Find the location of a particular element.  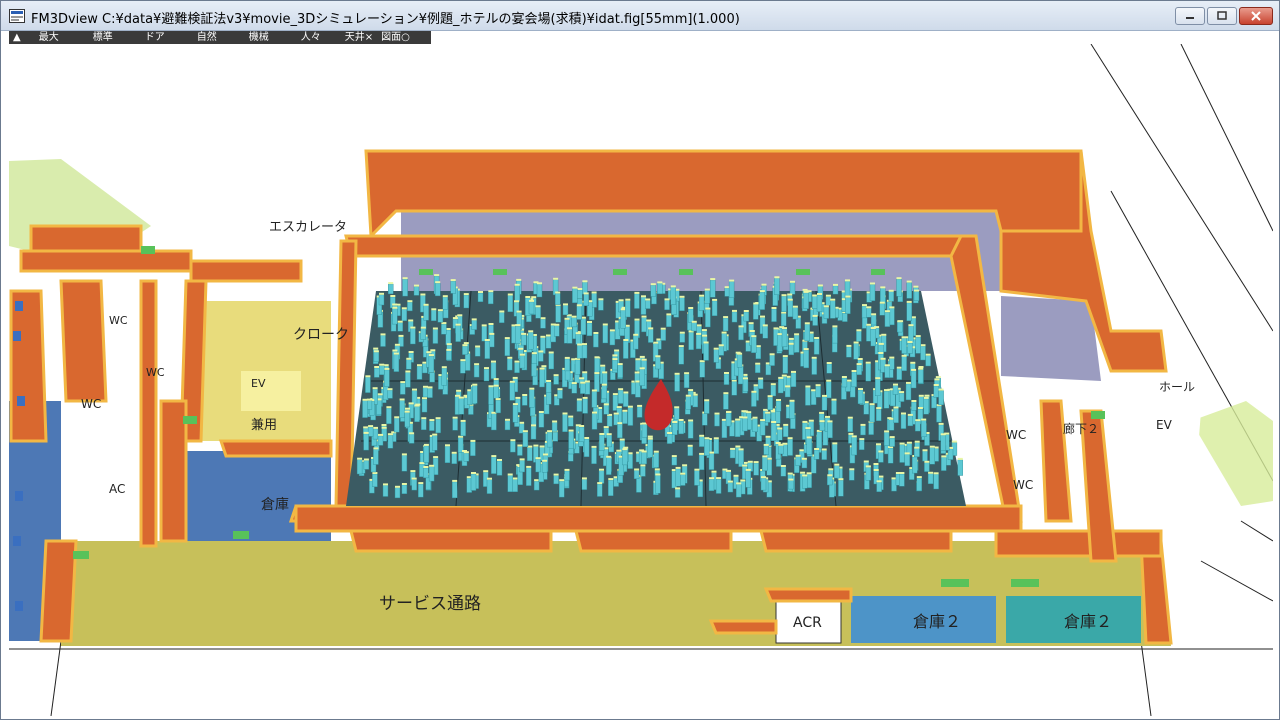

toolbar-standard: 標準 is located at coordinates (103, 37).